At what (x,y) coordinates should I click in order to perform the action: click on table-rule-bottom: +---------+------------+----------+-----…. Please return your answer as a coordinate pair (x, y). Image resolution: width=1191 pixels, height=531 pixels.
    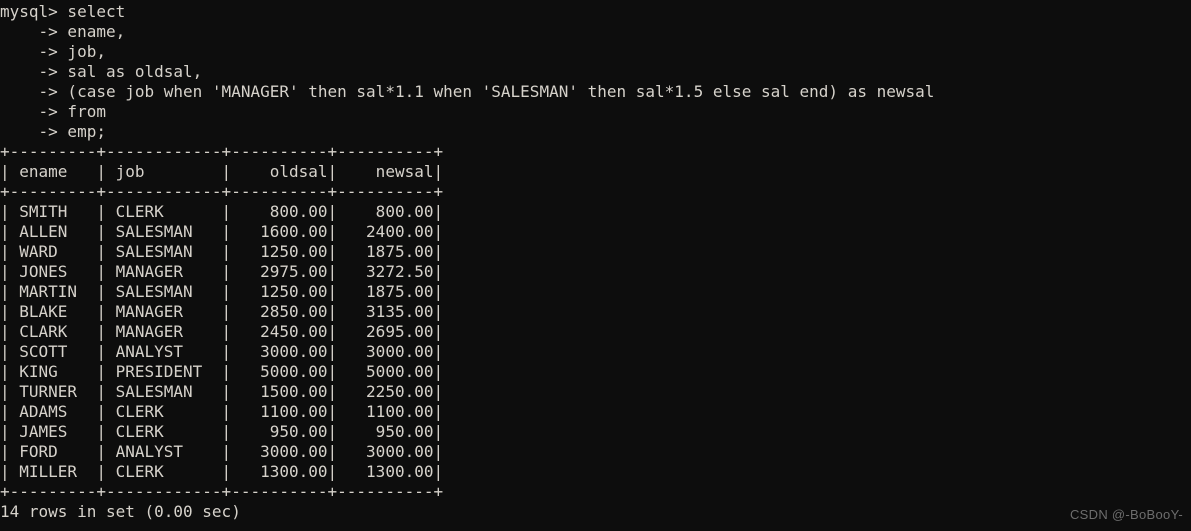
    Looking at the image, I should click on (222, 491).